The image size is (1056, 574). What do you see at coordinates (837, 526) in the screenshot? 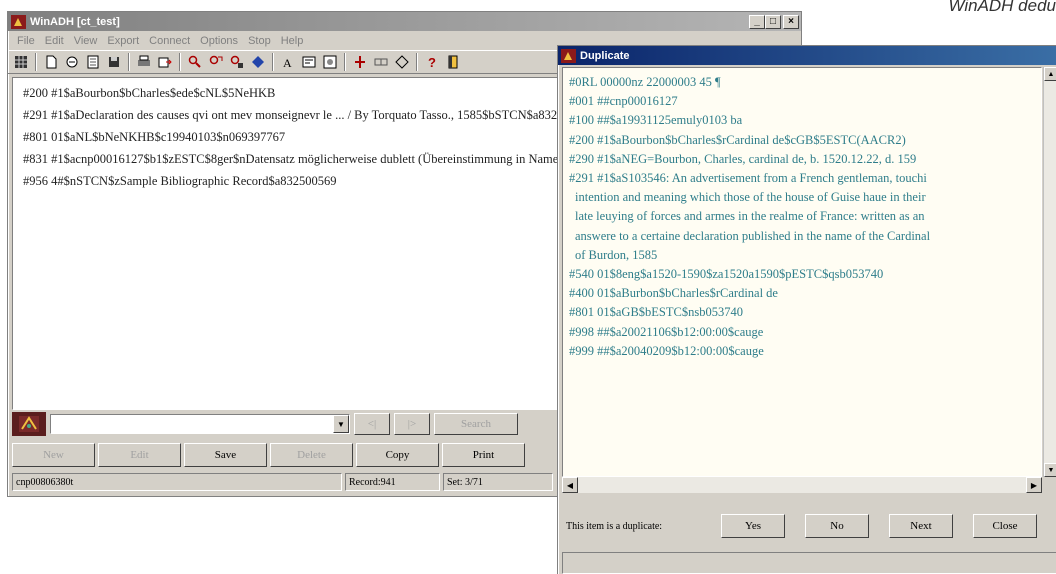
I see `no-button: No` at bounding box center [837, 526].